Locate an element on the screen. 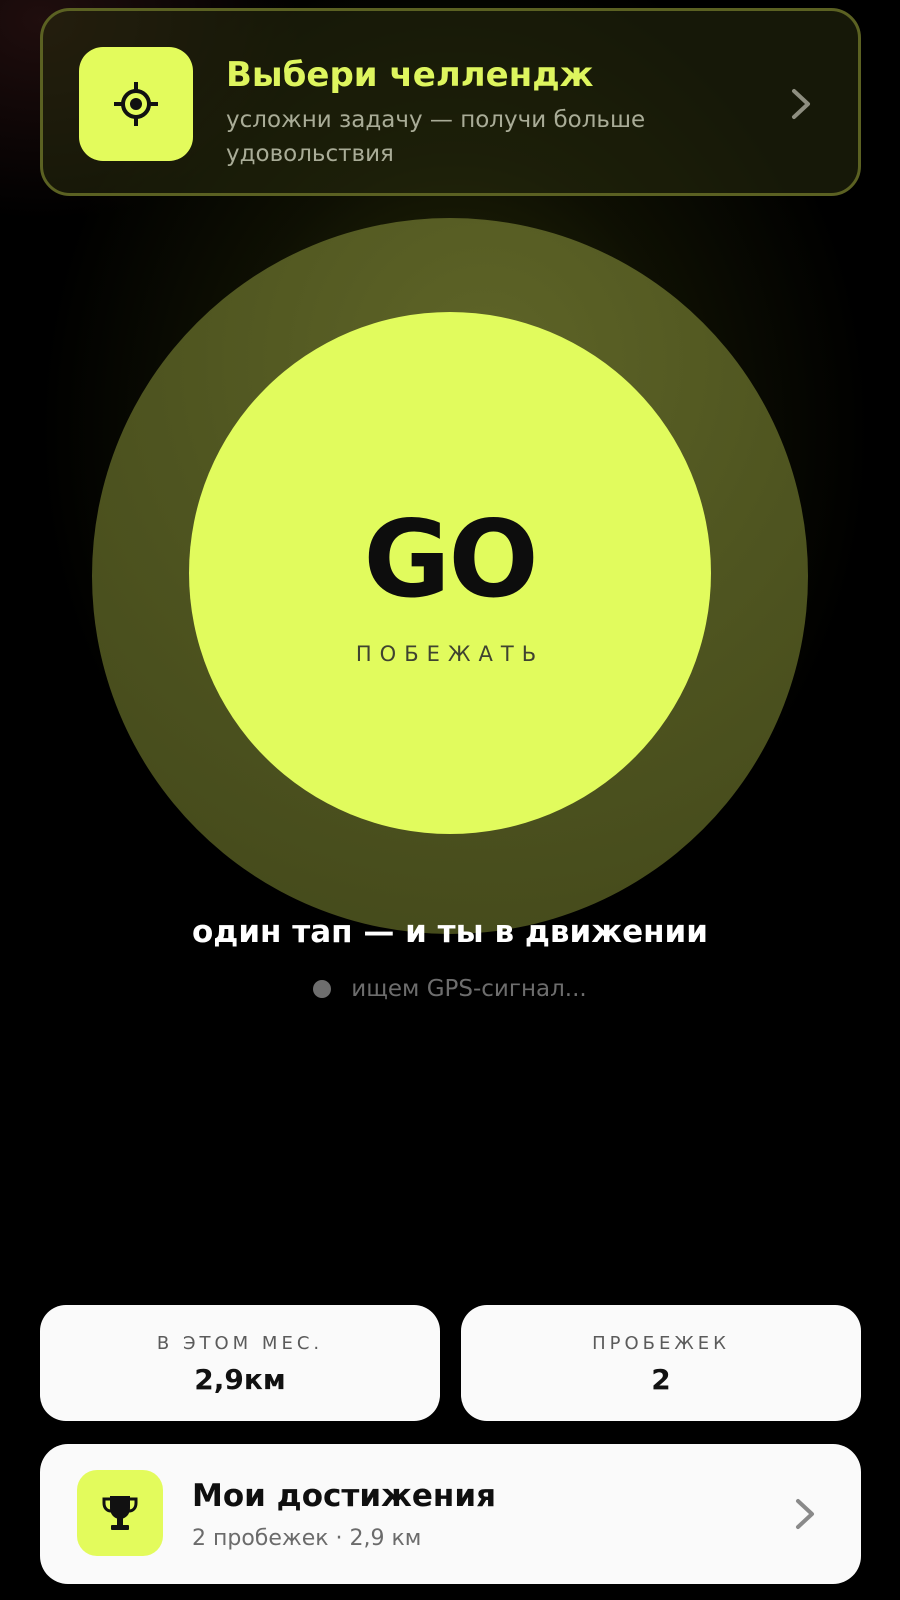 Image resolution: width=900 pixels, height=1600 pixels. achievements-icon-box is located at coordinates (120, 1513).